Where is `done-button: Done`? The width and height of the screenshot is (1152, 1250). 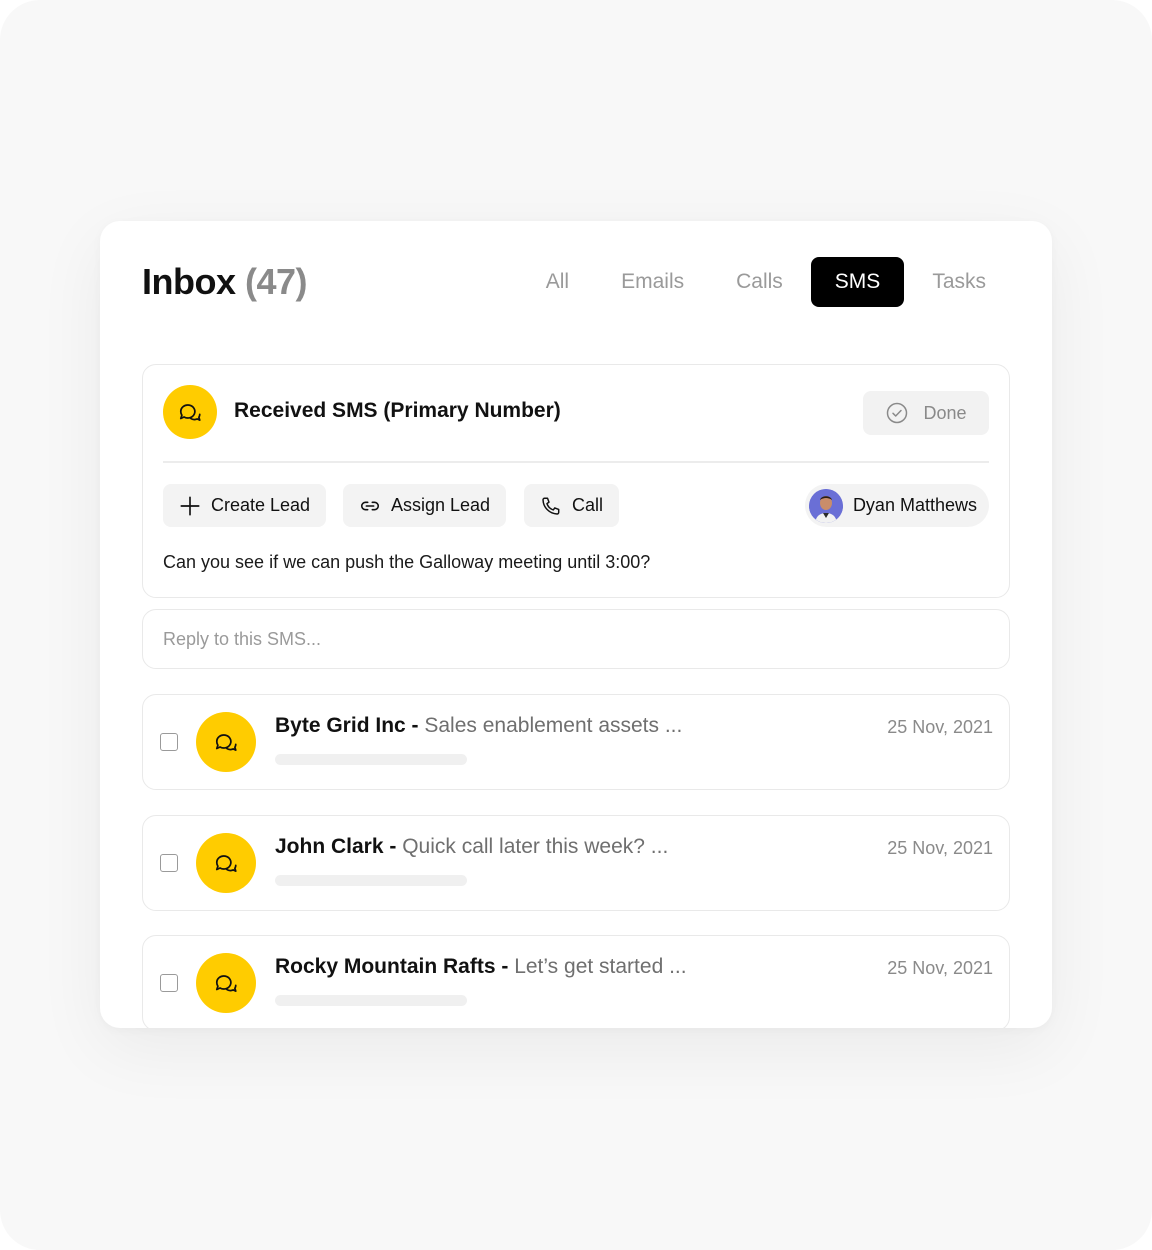
done-button: Done is located at coordinates (926, 413).